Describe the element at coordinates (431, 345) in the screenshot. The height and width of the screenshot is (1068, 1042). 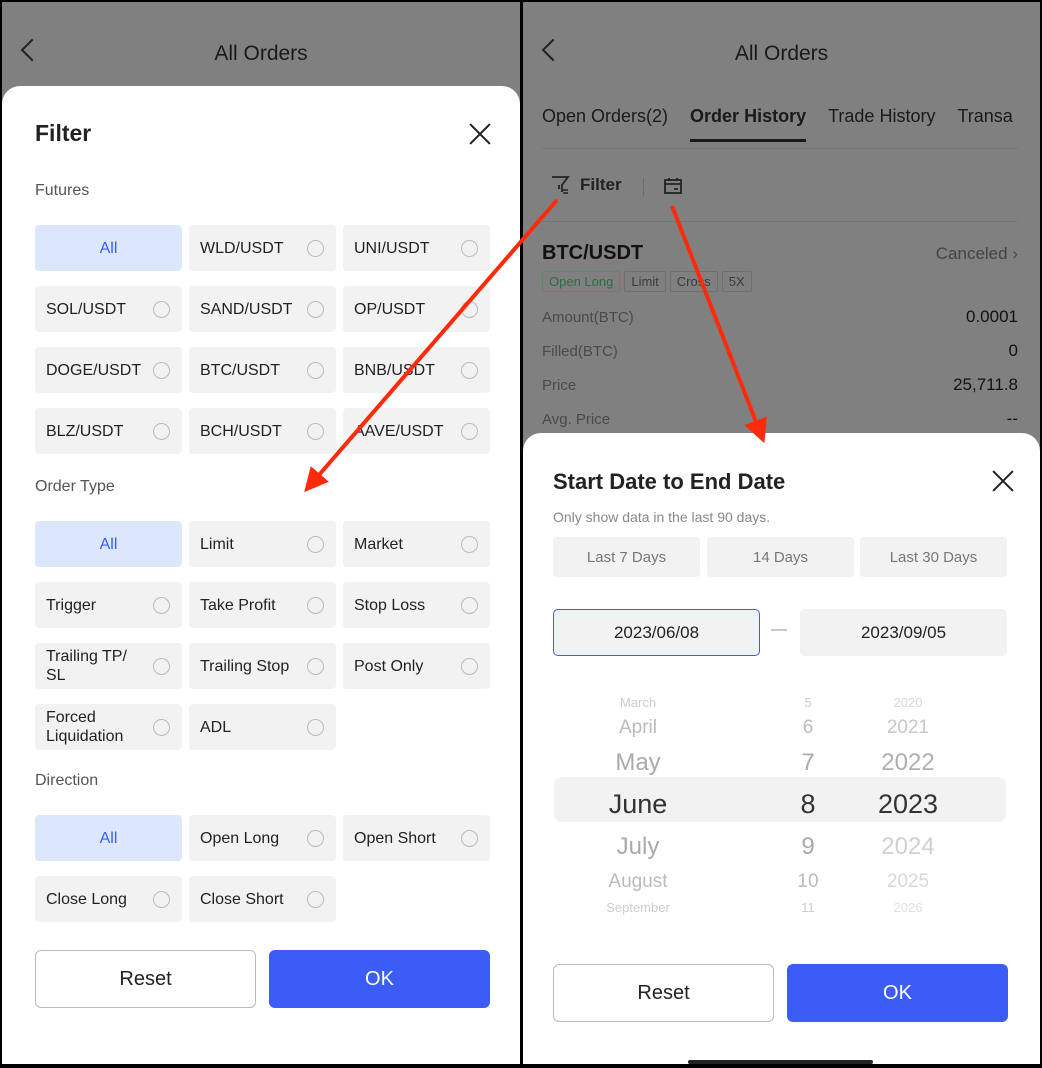
I see `arrow-filter-to-order-type` at that location.